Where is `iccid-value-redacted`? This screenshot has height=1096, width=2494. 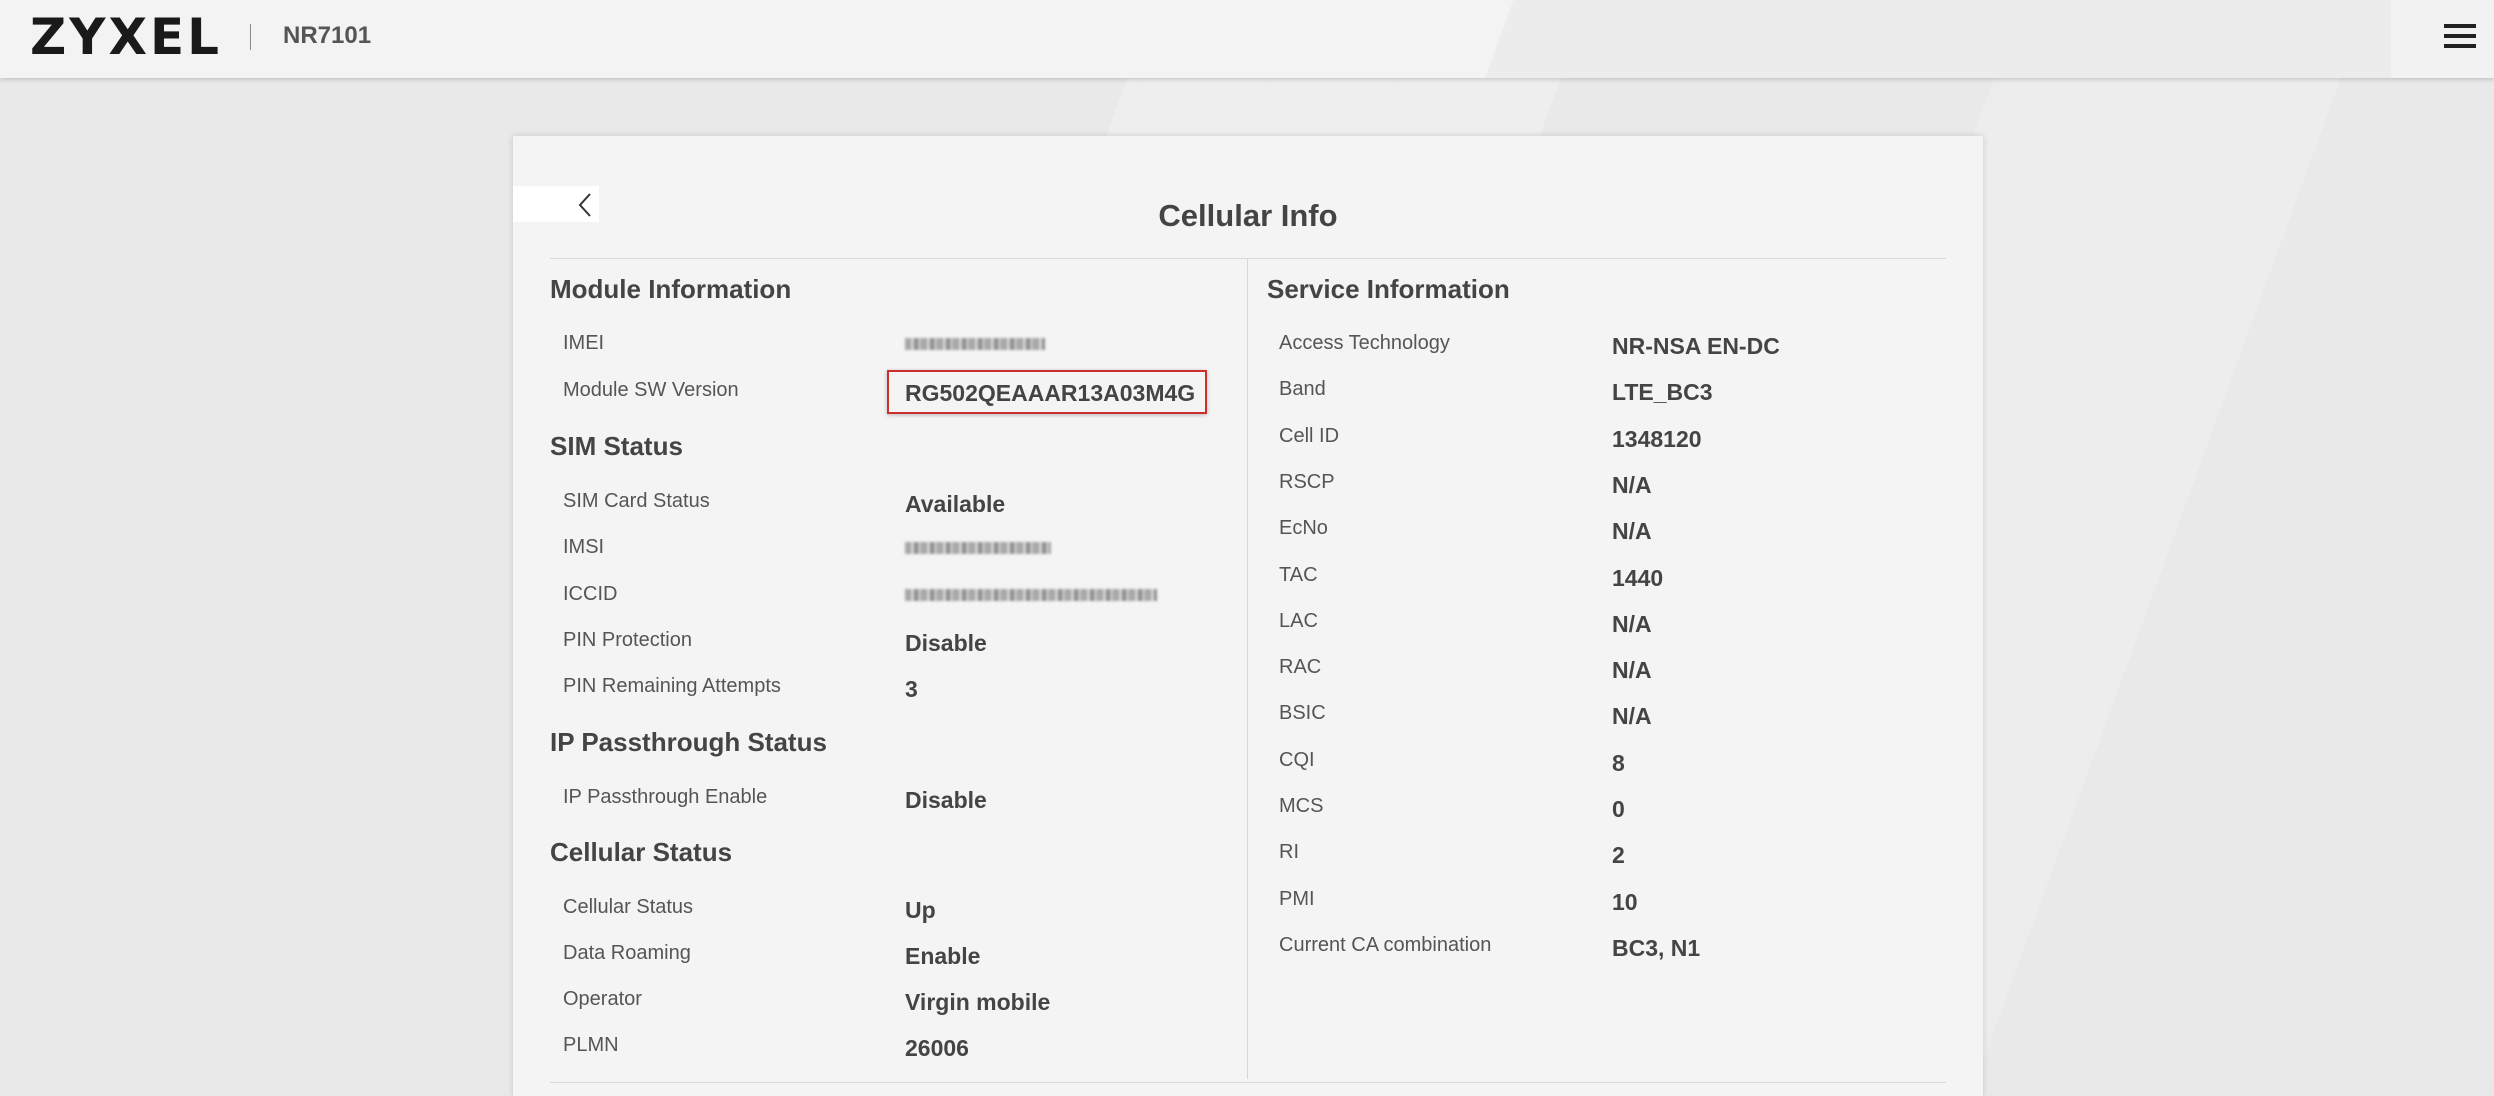 iccid-value-redacted is located at coordinates (1031, 595).